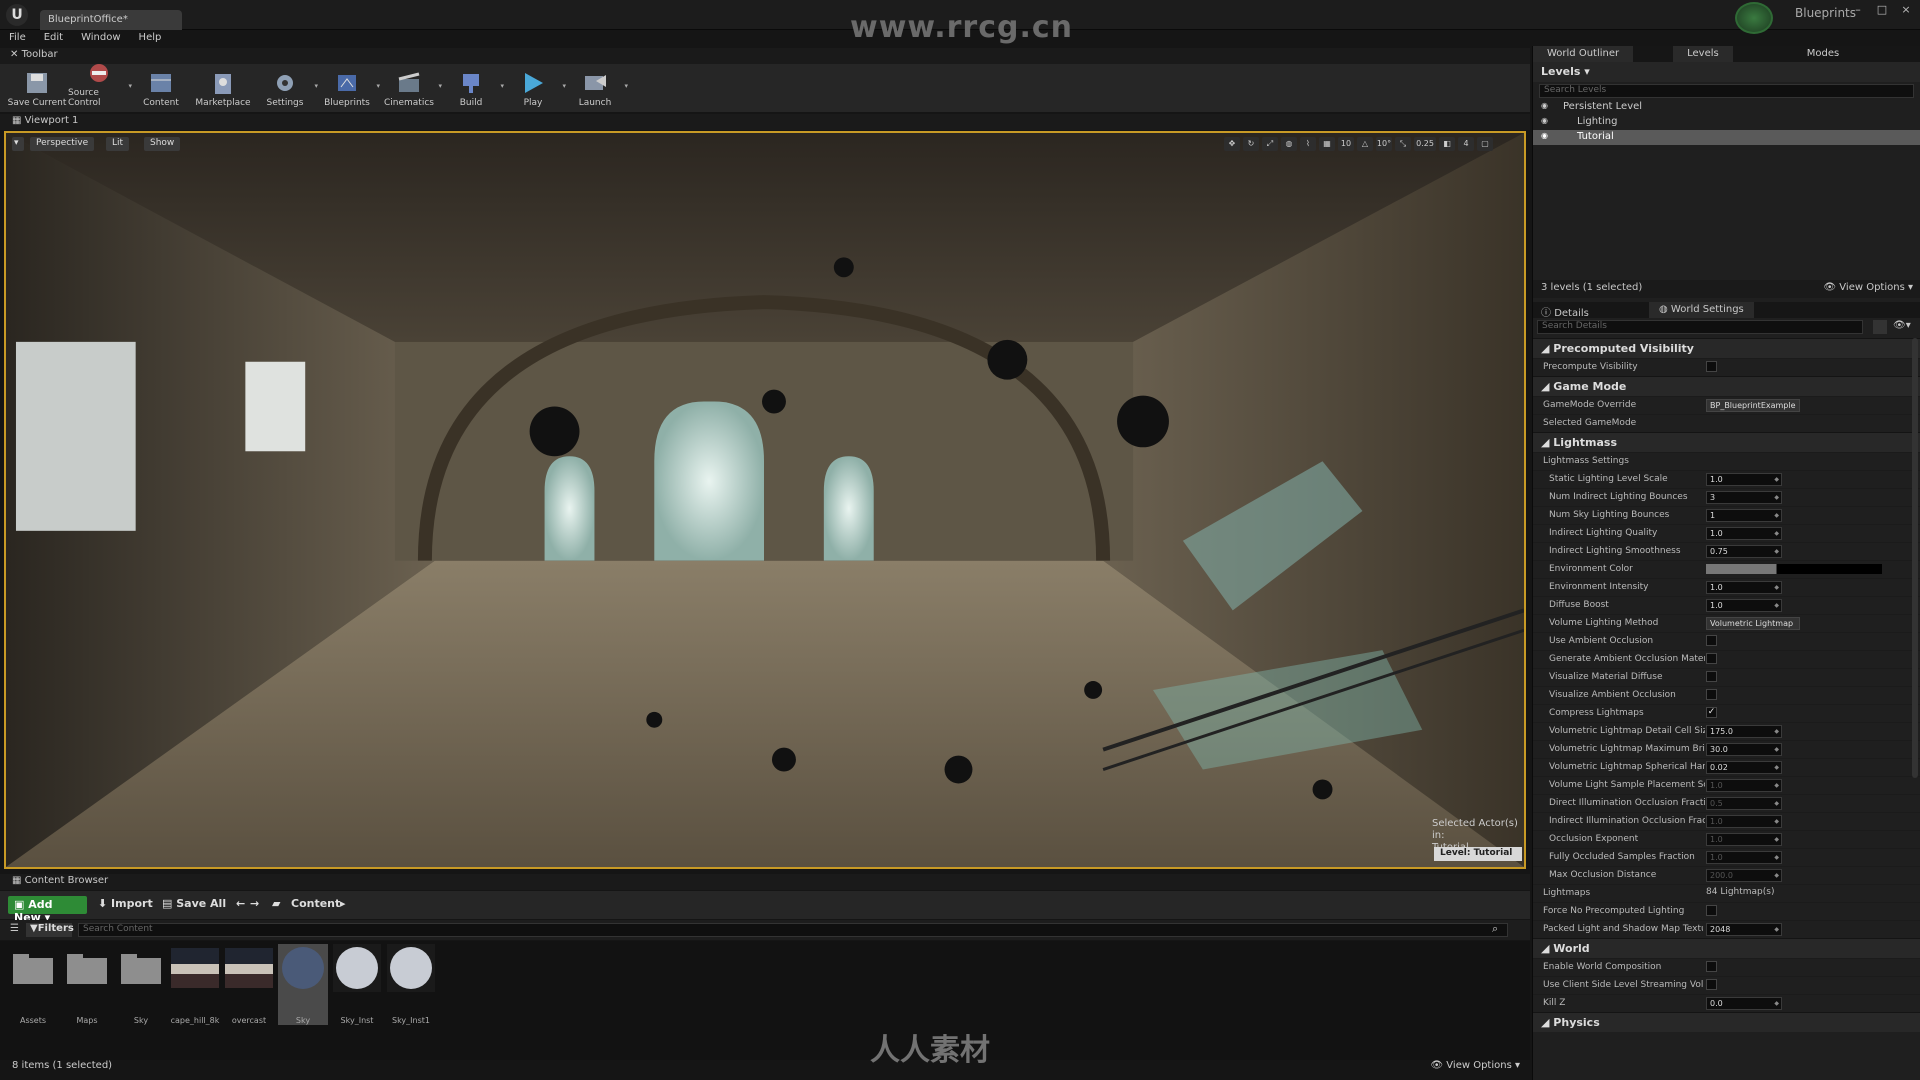 The image size is (1920, 1080). What do you see at coordinates (111, 20) in the screenshot?
I see `document-tab: BlueprintOffice*` at bounding box center [111, 20].